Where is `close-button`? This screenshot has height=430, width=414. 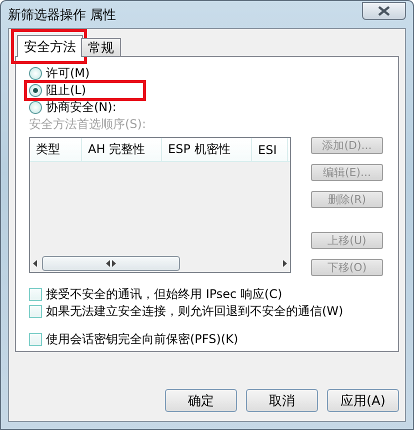 close-button is located at coordinates (384, 11).